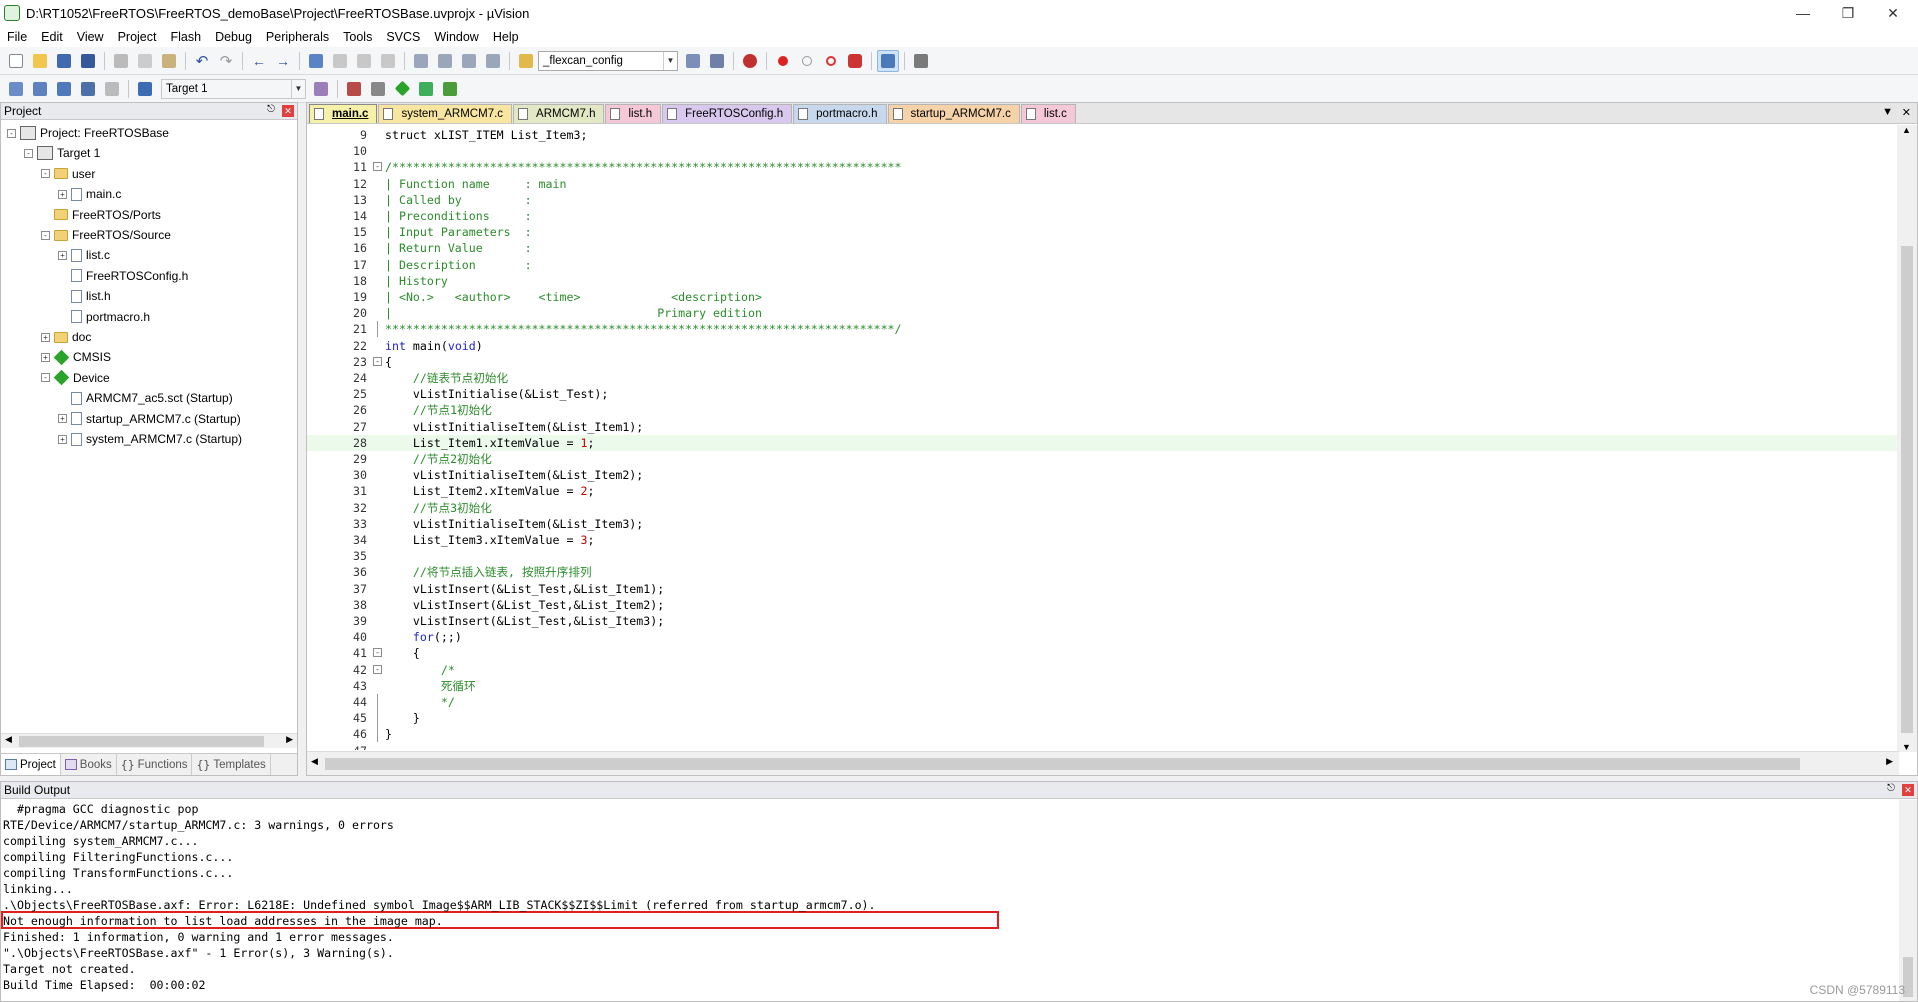  What do you see at coordinates (16, 89) in the screenshot?
I see `translate-icon` at bounding box center [16, 89].